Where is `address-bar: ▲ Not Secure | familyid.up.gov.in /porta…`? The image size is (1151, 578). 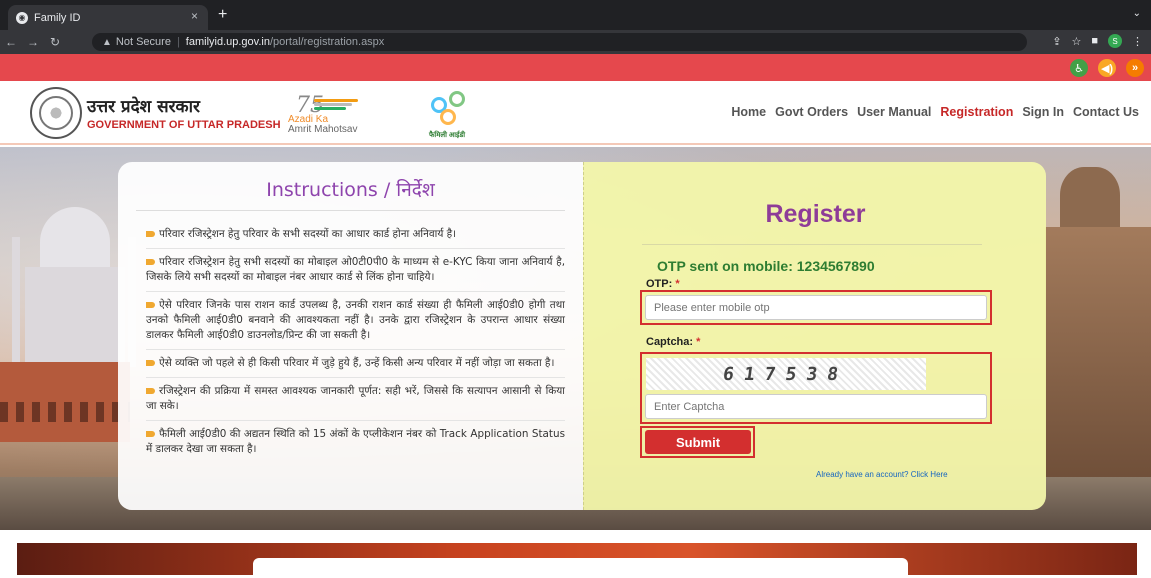 address-bar: ▲ Not Secure | familyid.up.gov.in /porta… is located at coordinates (559, 42).